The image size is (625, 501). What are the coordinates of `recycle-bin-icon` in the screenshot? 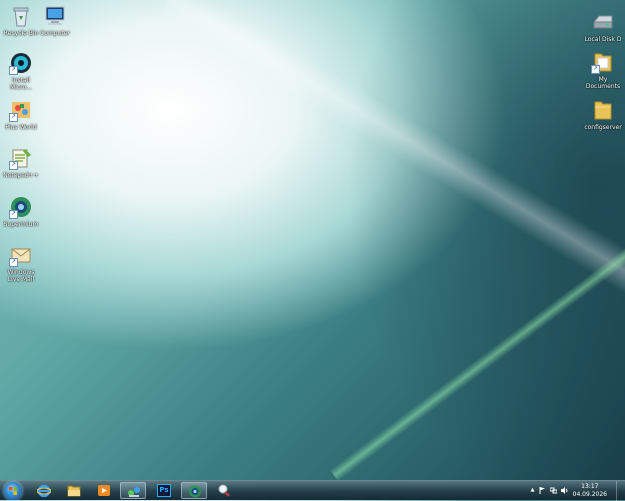 It's located at (21, 16).